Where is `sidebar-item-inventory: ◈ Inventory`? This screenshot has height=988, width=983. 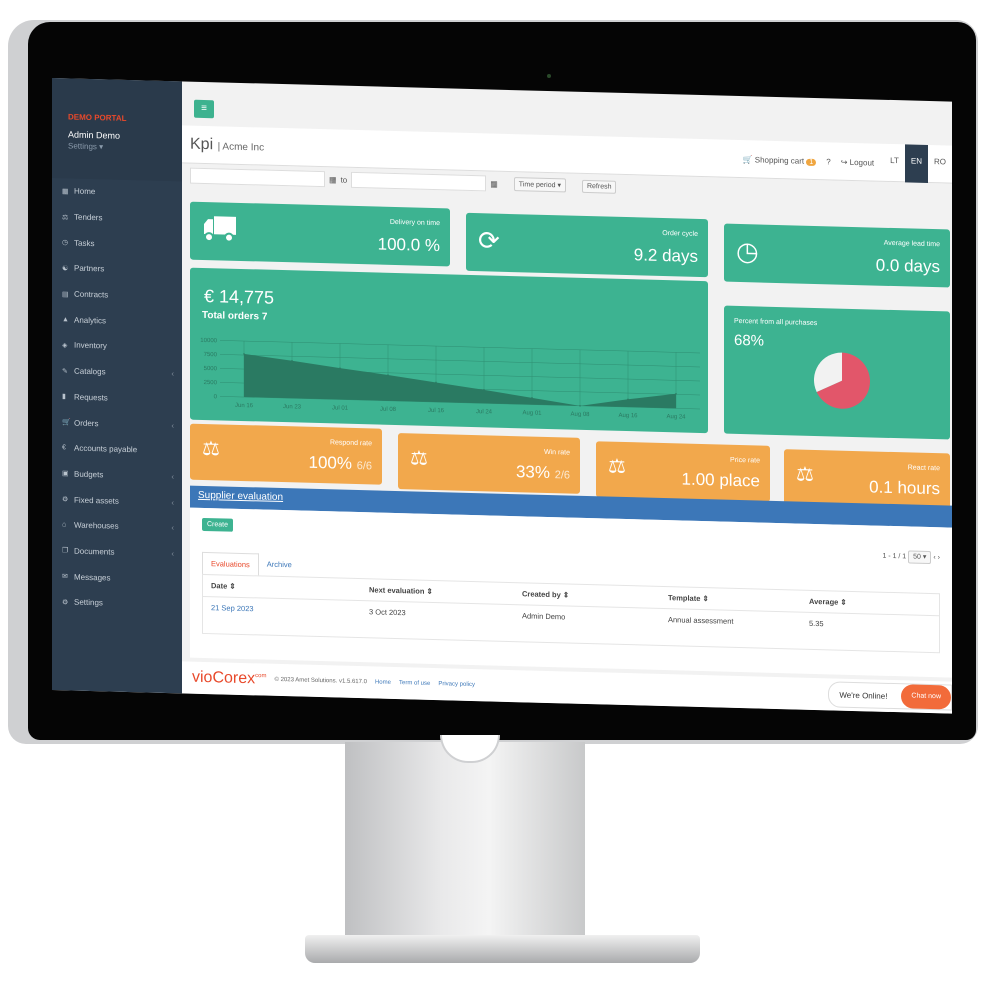
sidebar-item-inventory: ◈ Inventory is located at coordinates (117, 346).